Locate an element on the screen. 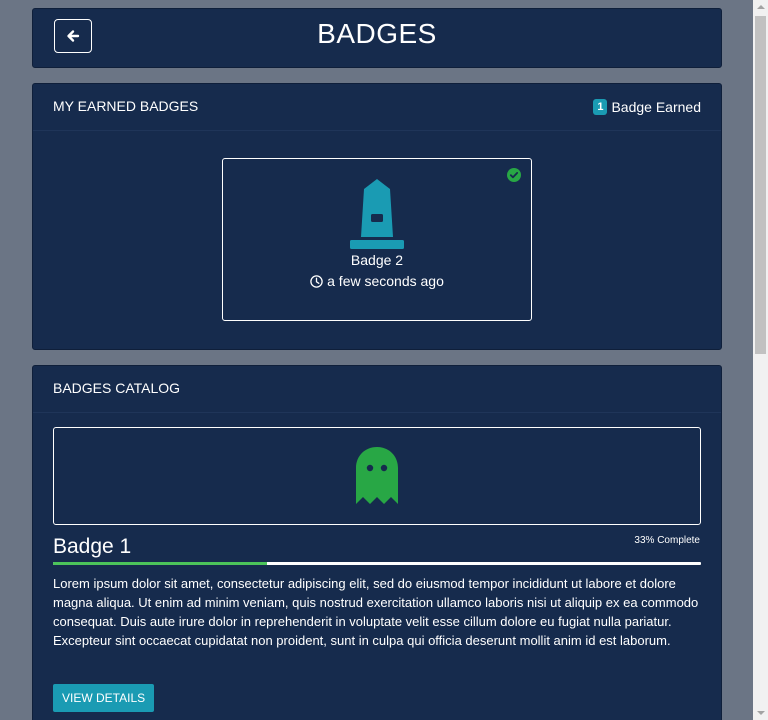  page-title: BADGES is located at coordinates (377, 33).